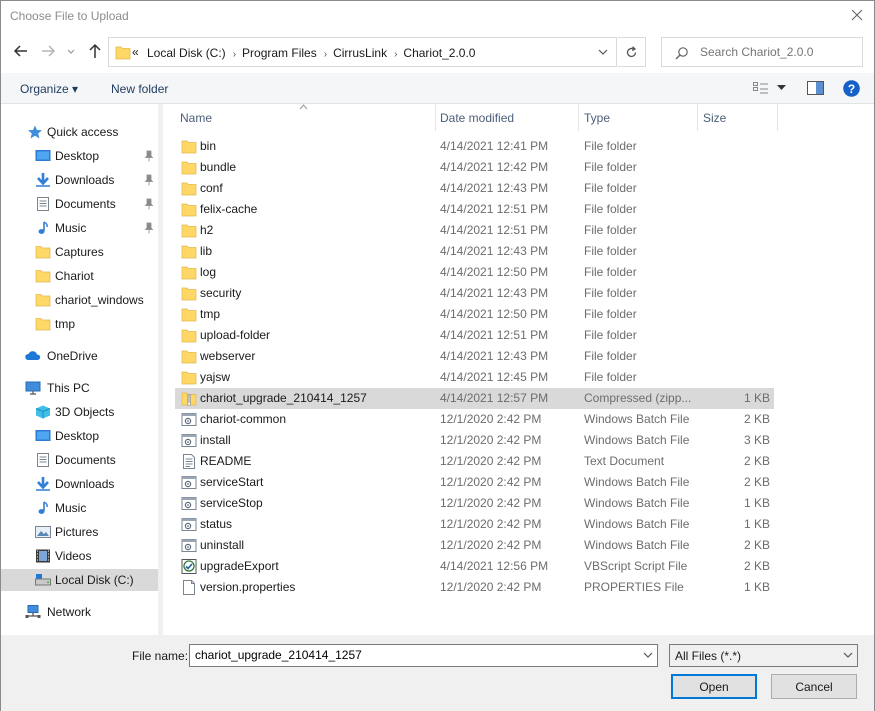 The width and height of the screenshot is (875, 711). Describe the element at coordinates (474, 293) in the screenshot. I see `file-row: security 4/14/2021 12:43 PM File folder` at that location.